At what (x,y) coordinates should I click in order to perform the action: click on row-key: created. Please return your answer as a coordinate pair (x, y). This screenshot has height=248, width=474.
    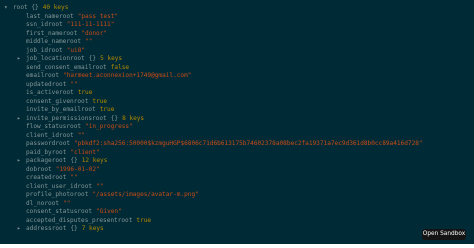
    Looking at the image, I should click on (39, 177).